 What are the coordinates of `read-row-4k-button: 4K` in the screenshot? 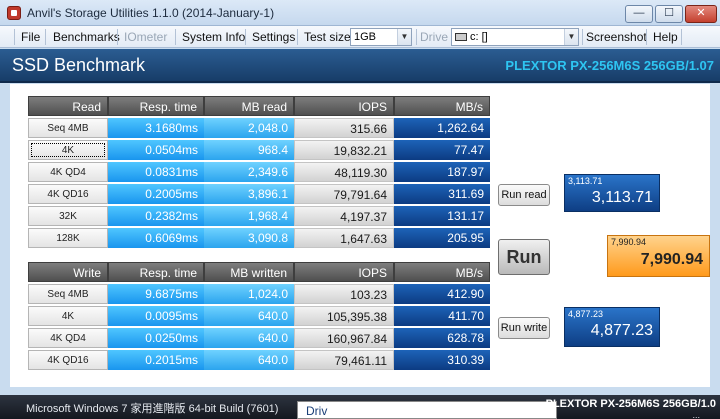 It's located at (68, 150).